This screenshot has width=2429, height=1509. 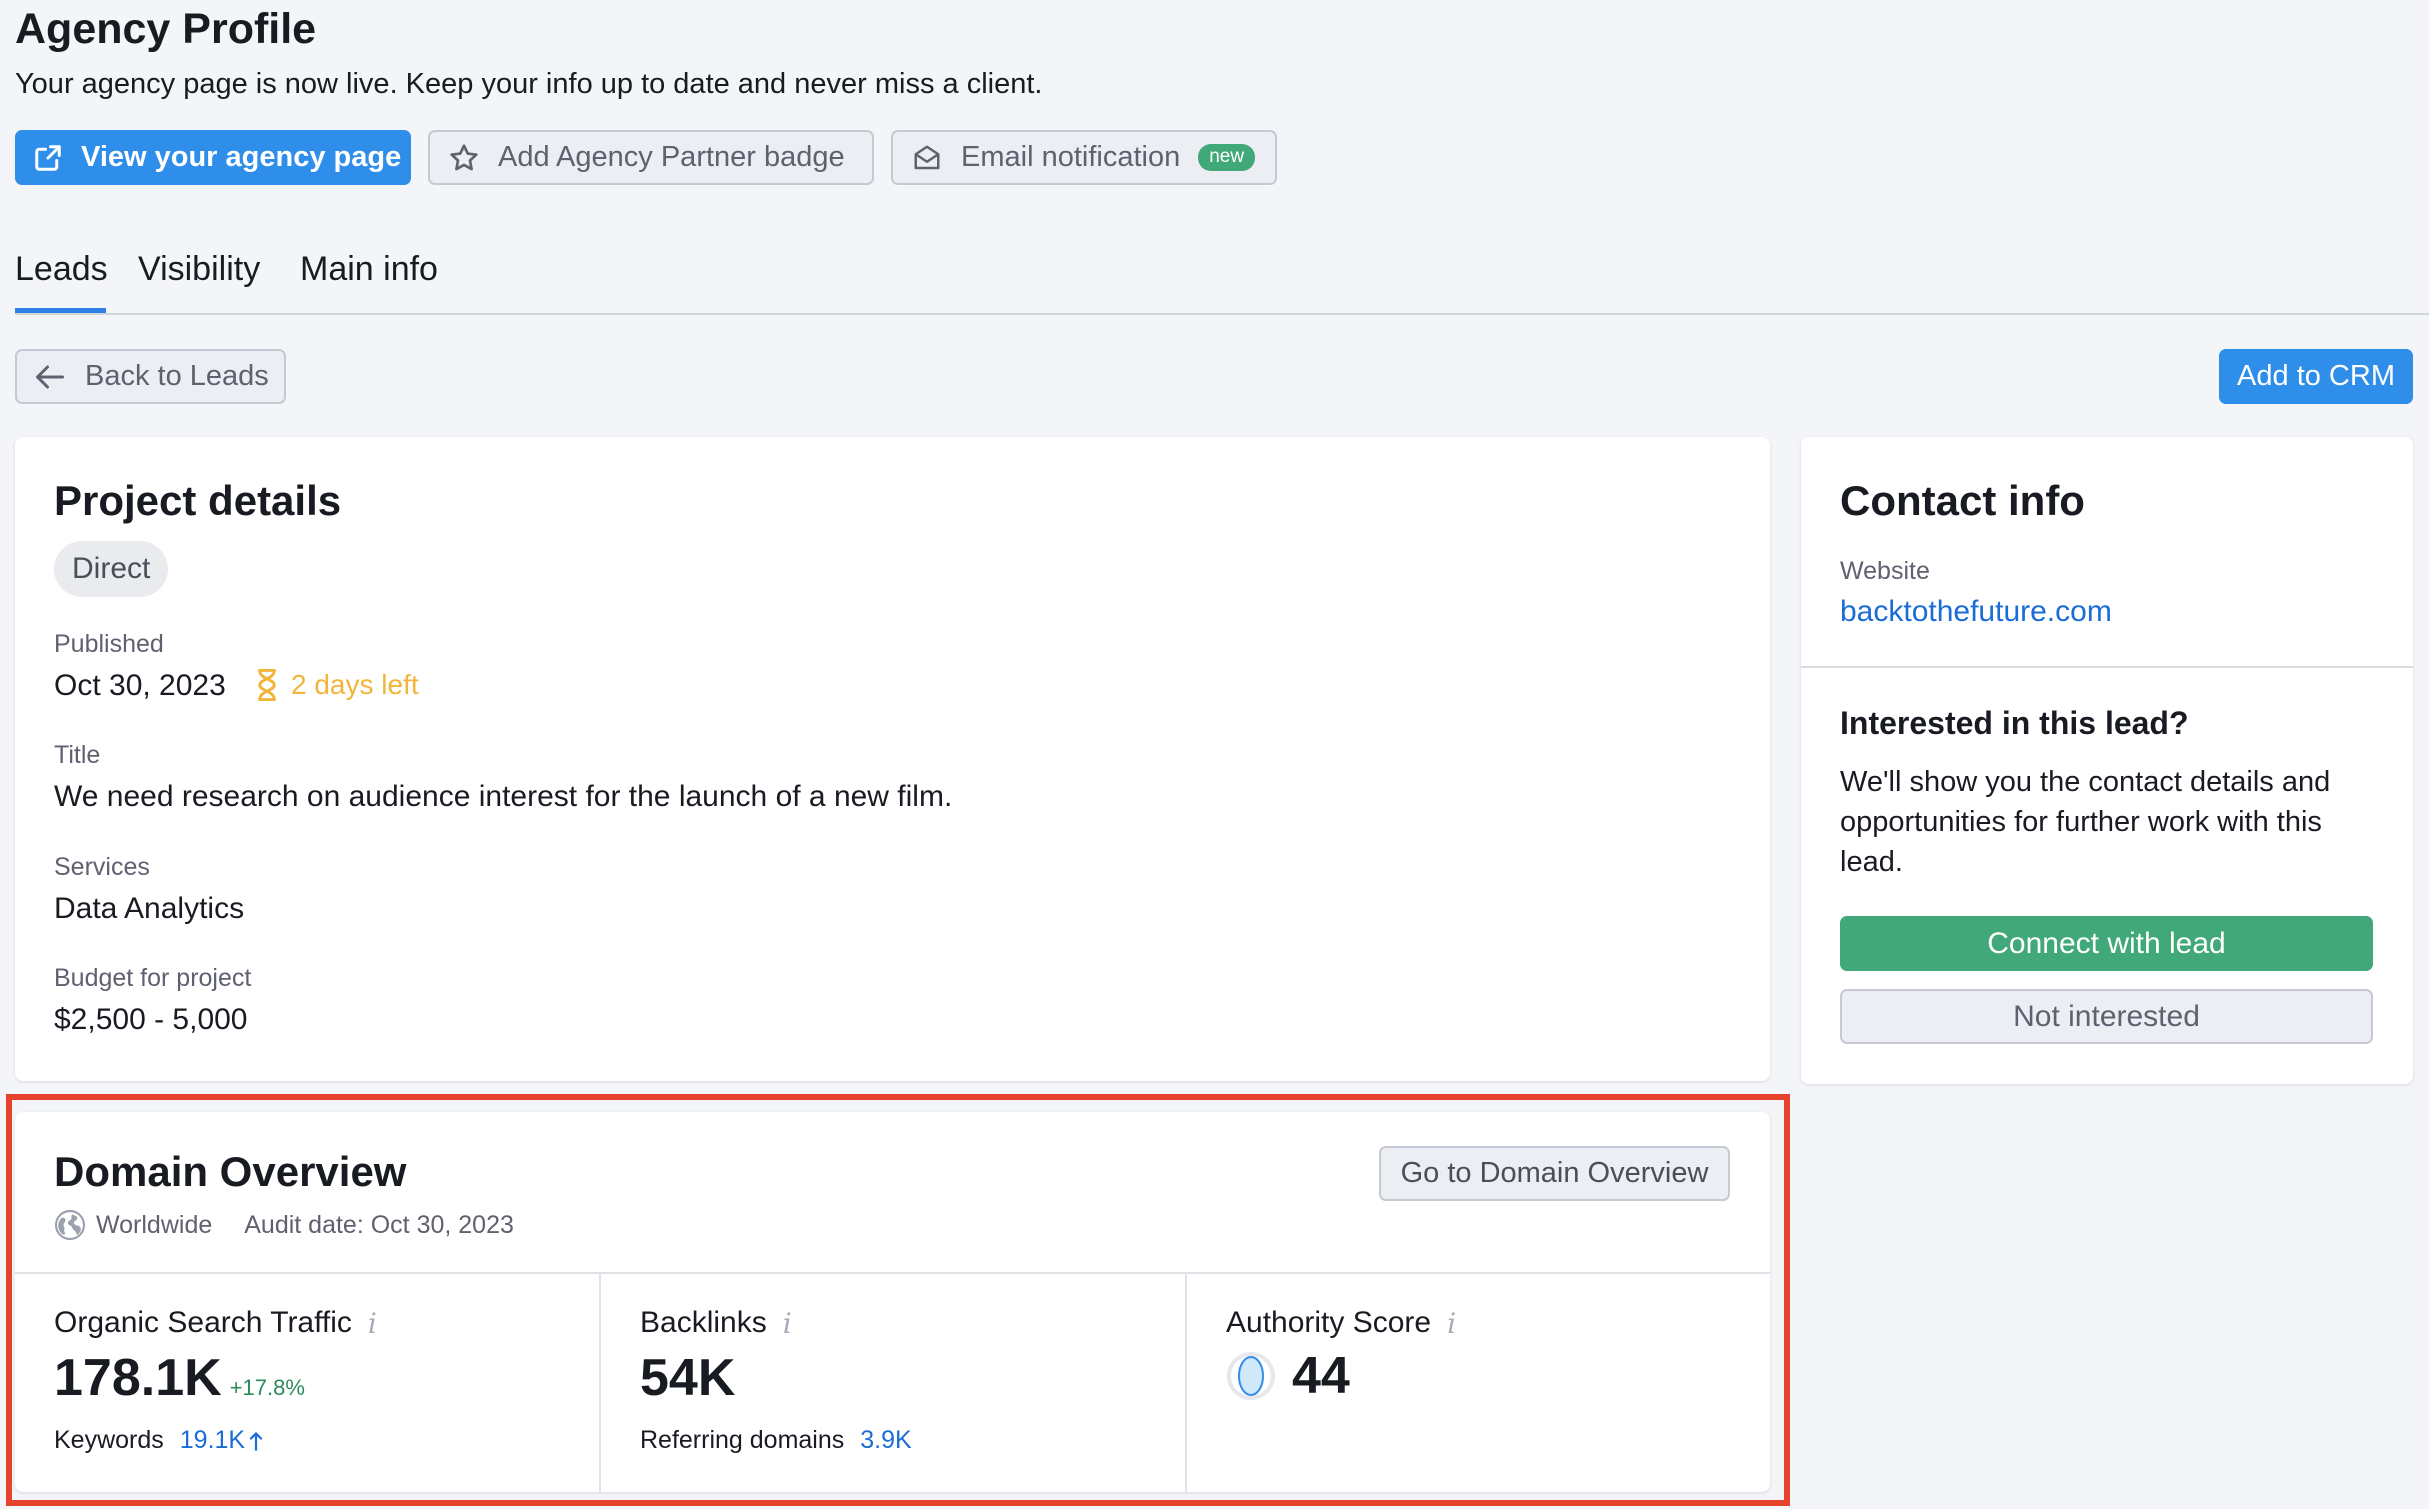 What do you see at coordinates (166, 29) in the screenshot?
I see `page-title: Agency Profile` at bounding box center [166, 29].